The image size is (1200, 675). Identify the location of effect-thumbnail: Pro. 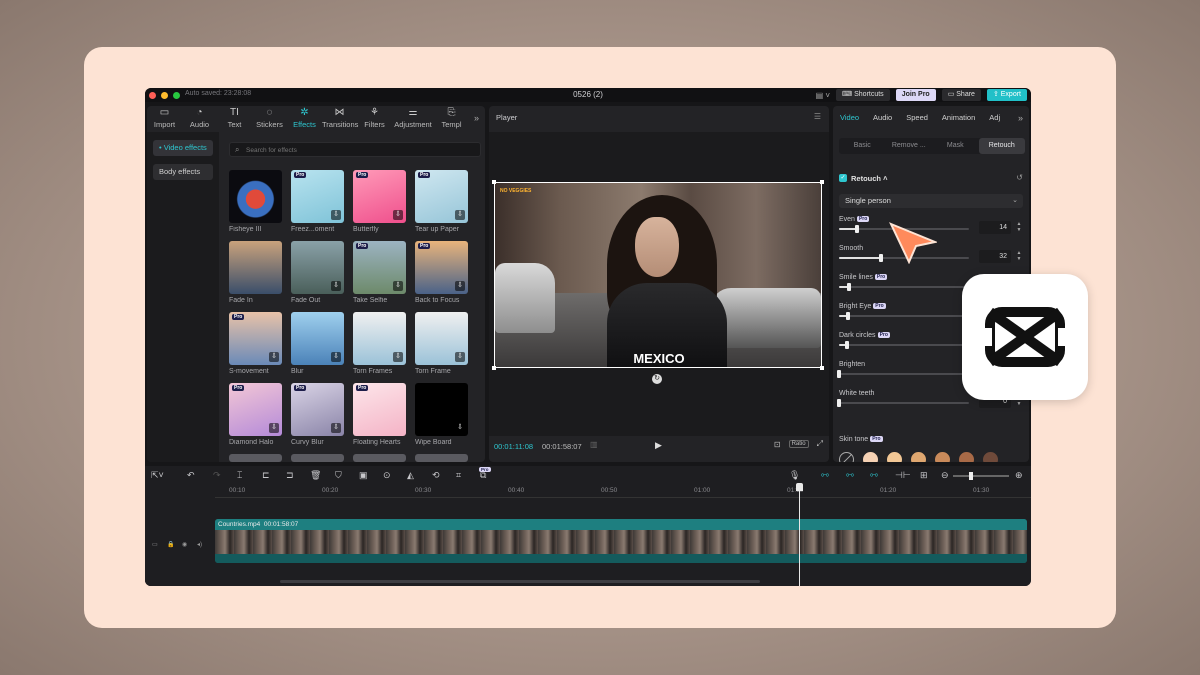
(379, 409).